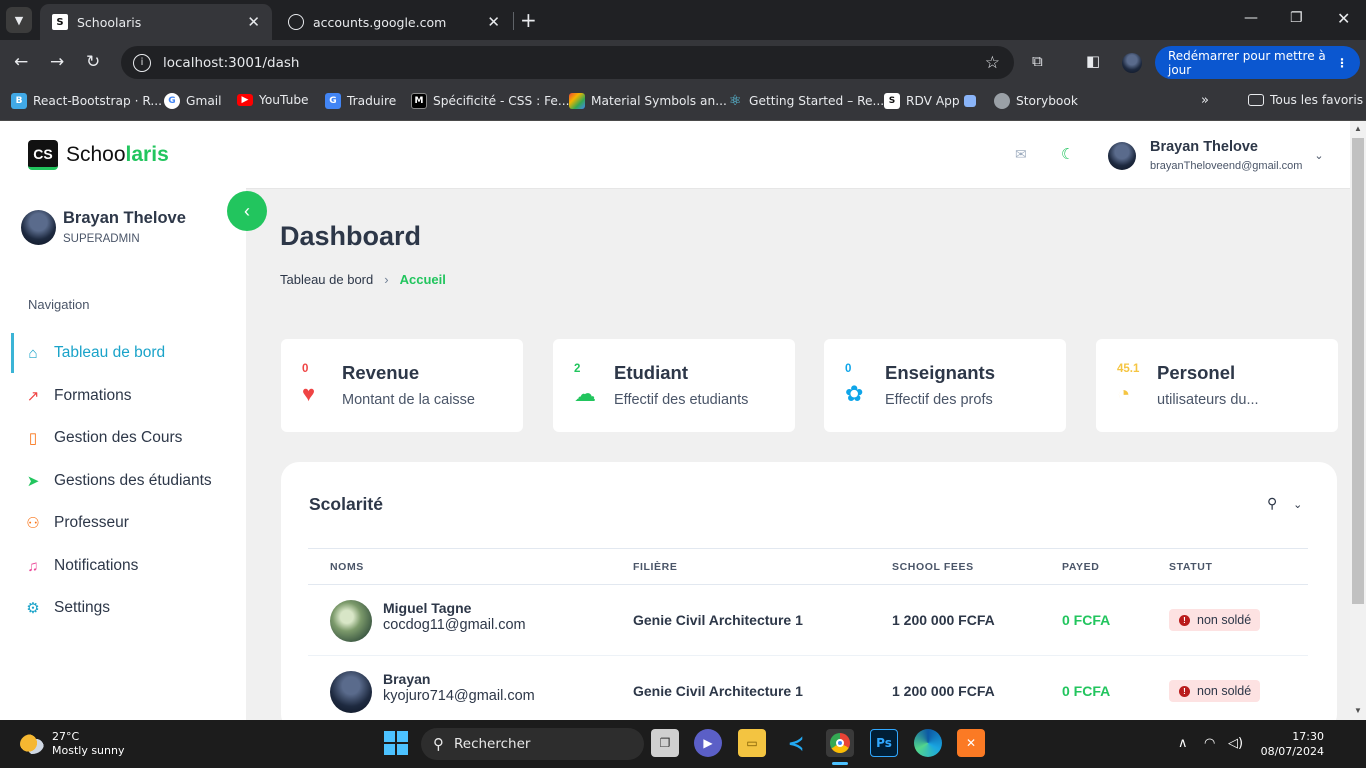 This screenshot has height=768, width=1366. I want to click on sidebar-item-tableau-de-bord: ⌂ Tableau de bord, so click(128, 353).